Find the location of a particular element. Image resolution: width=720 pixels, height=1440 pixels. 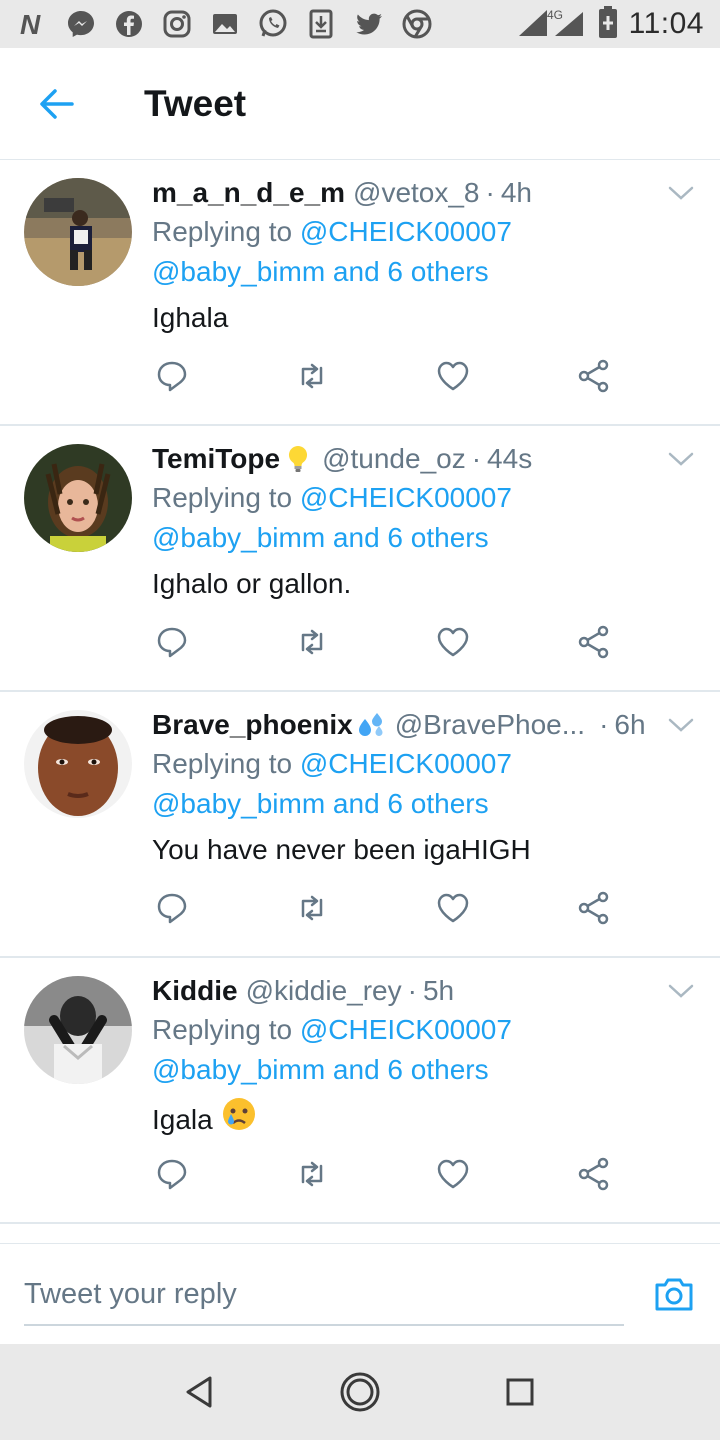

chrome-icon is located at coordinates (417, 24).